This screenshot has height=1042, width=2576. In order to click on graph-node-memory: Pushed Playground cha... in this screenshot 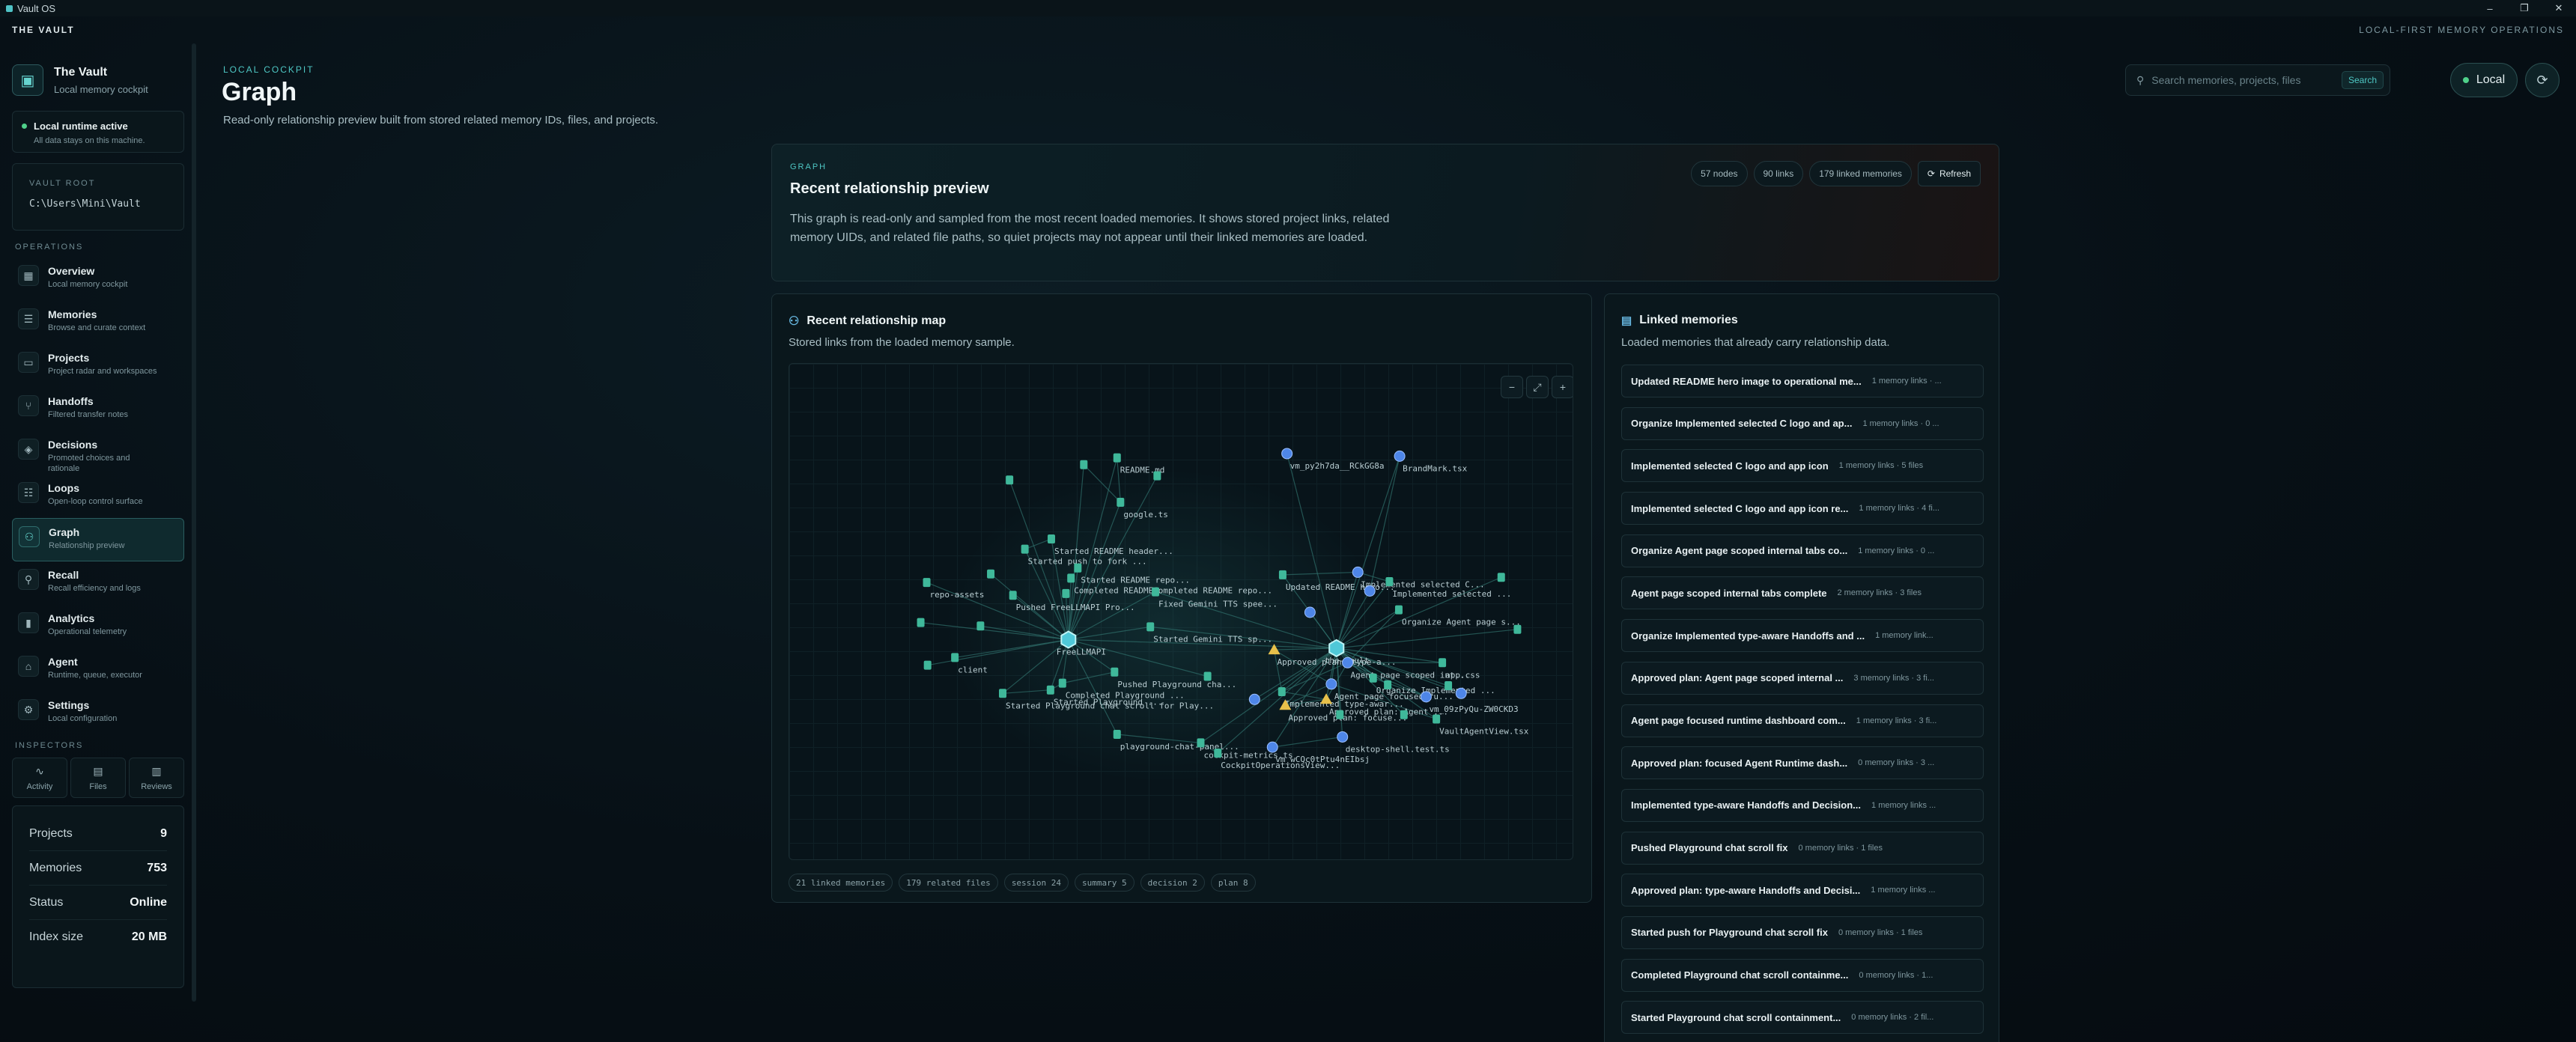, I will do `click(1173, 678)`.